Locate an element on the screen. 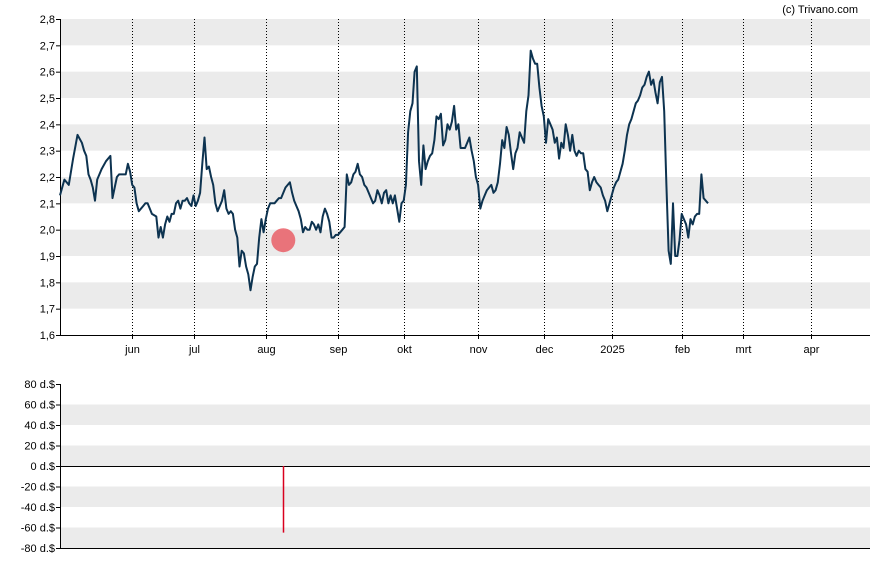  y-tick-label: 2,5 is located at coordinates (47, 99).